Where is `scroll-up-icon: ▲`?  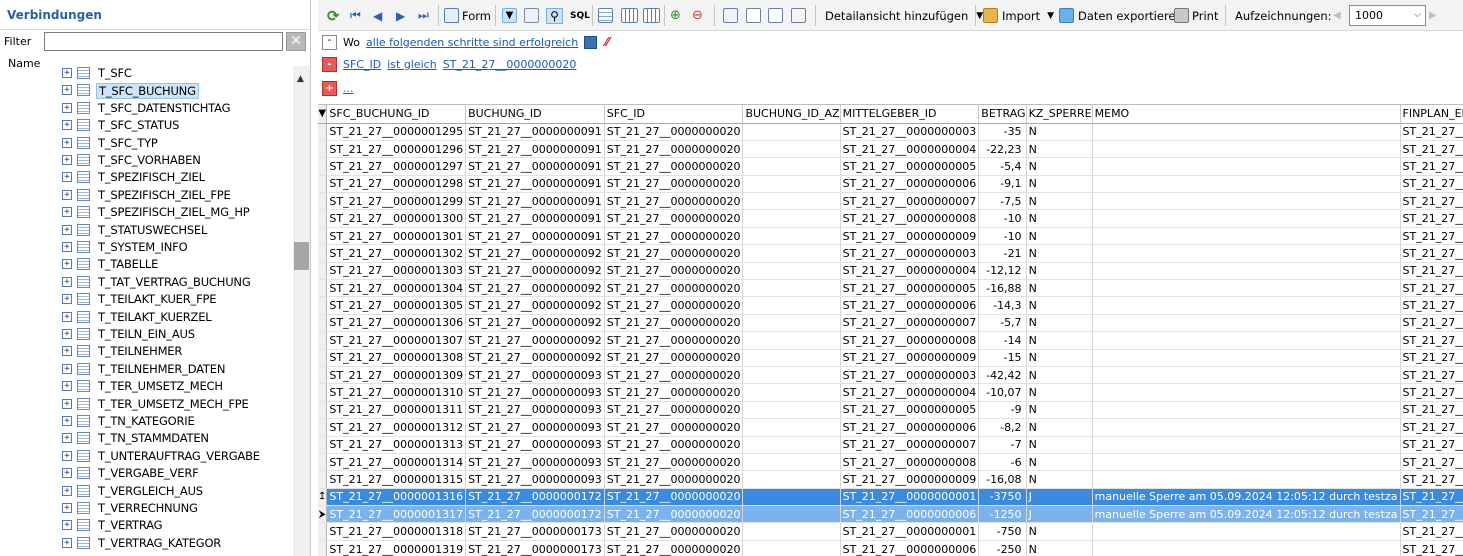 scroll-up-icon: ▲ is located at coordinates (300, 79).